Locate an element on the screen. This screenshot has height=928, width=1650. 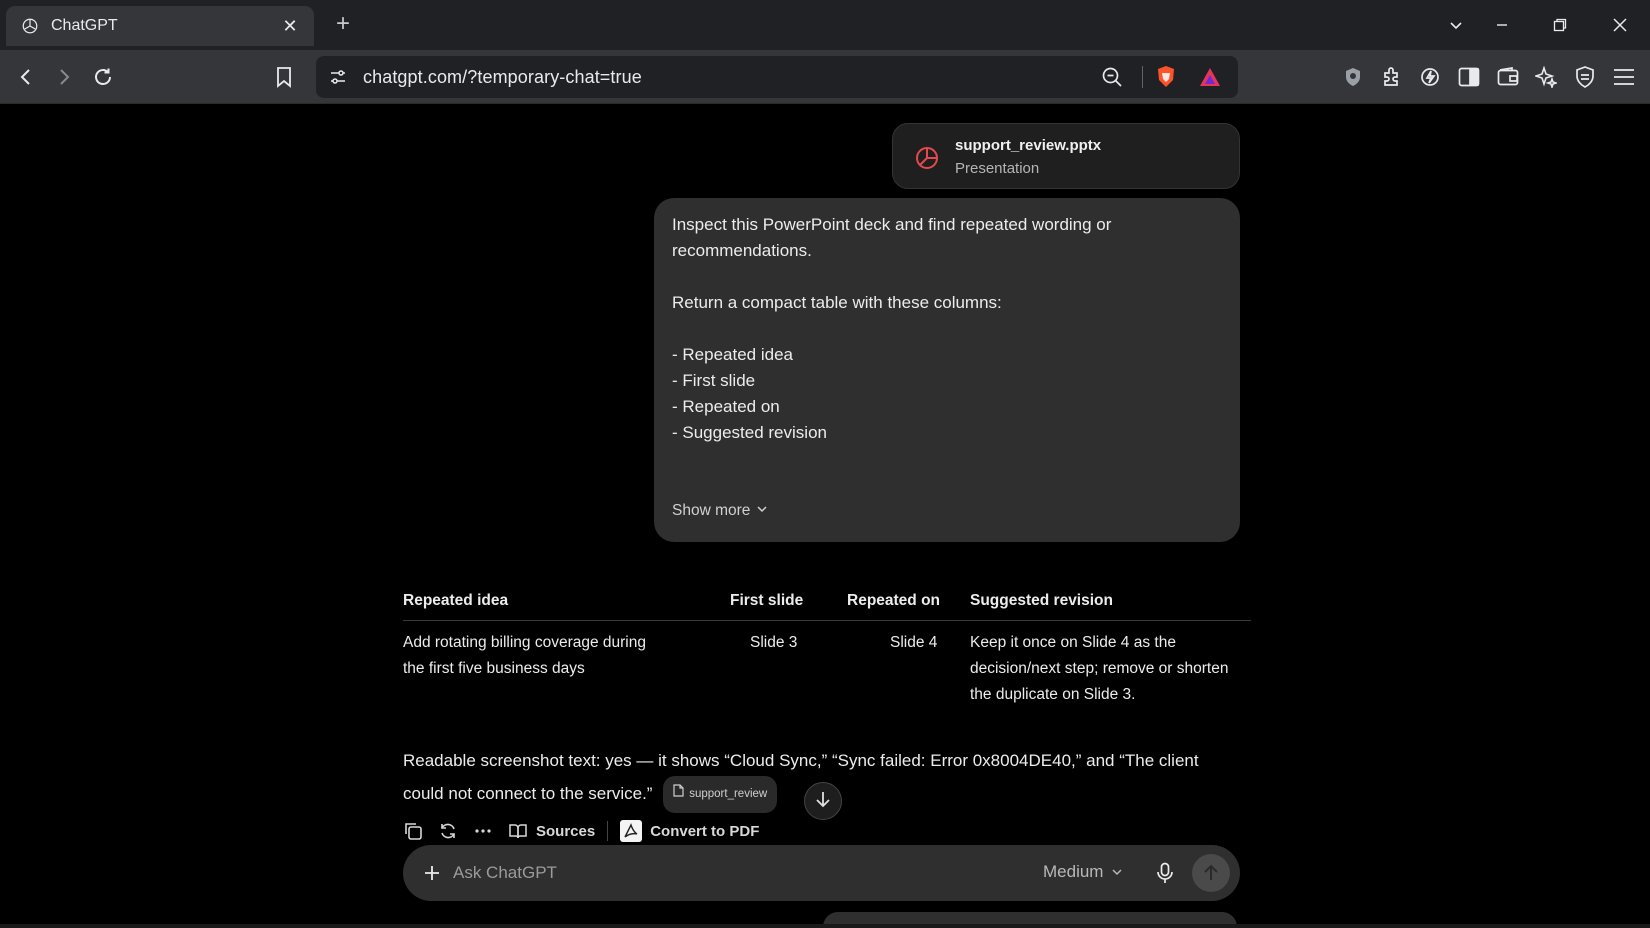
copy-icon is located at coordinates (413, 831).